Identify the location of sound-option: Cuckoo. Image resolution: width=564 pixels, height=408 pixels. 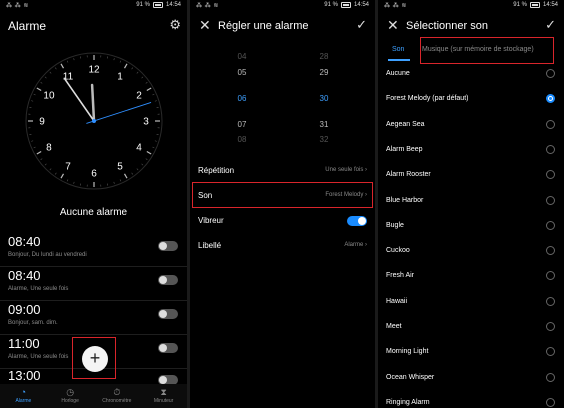
(471, 251).